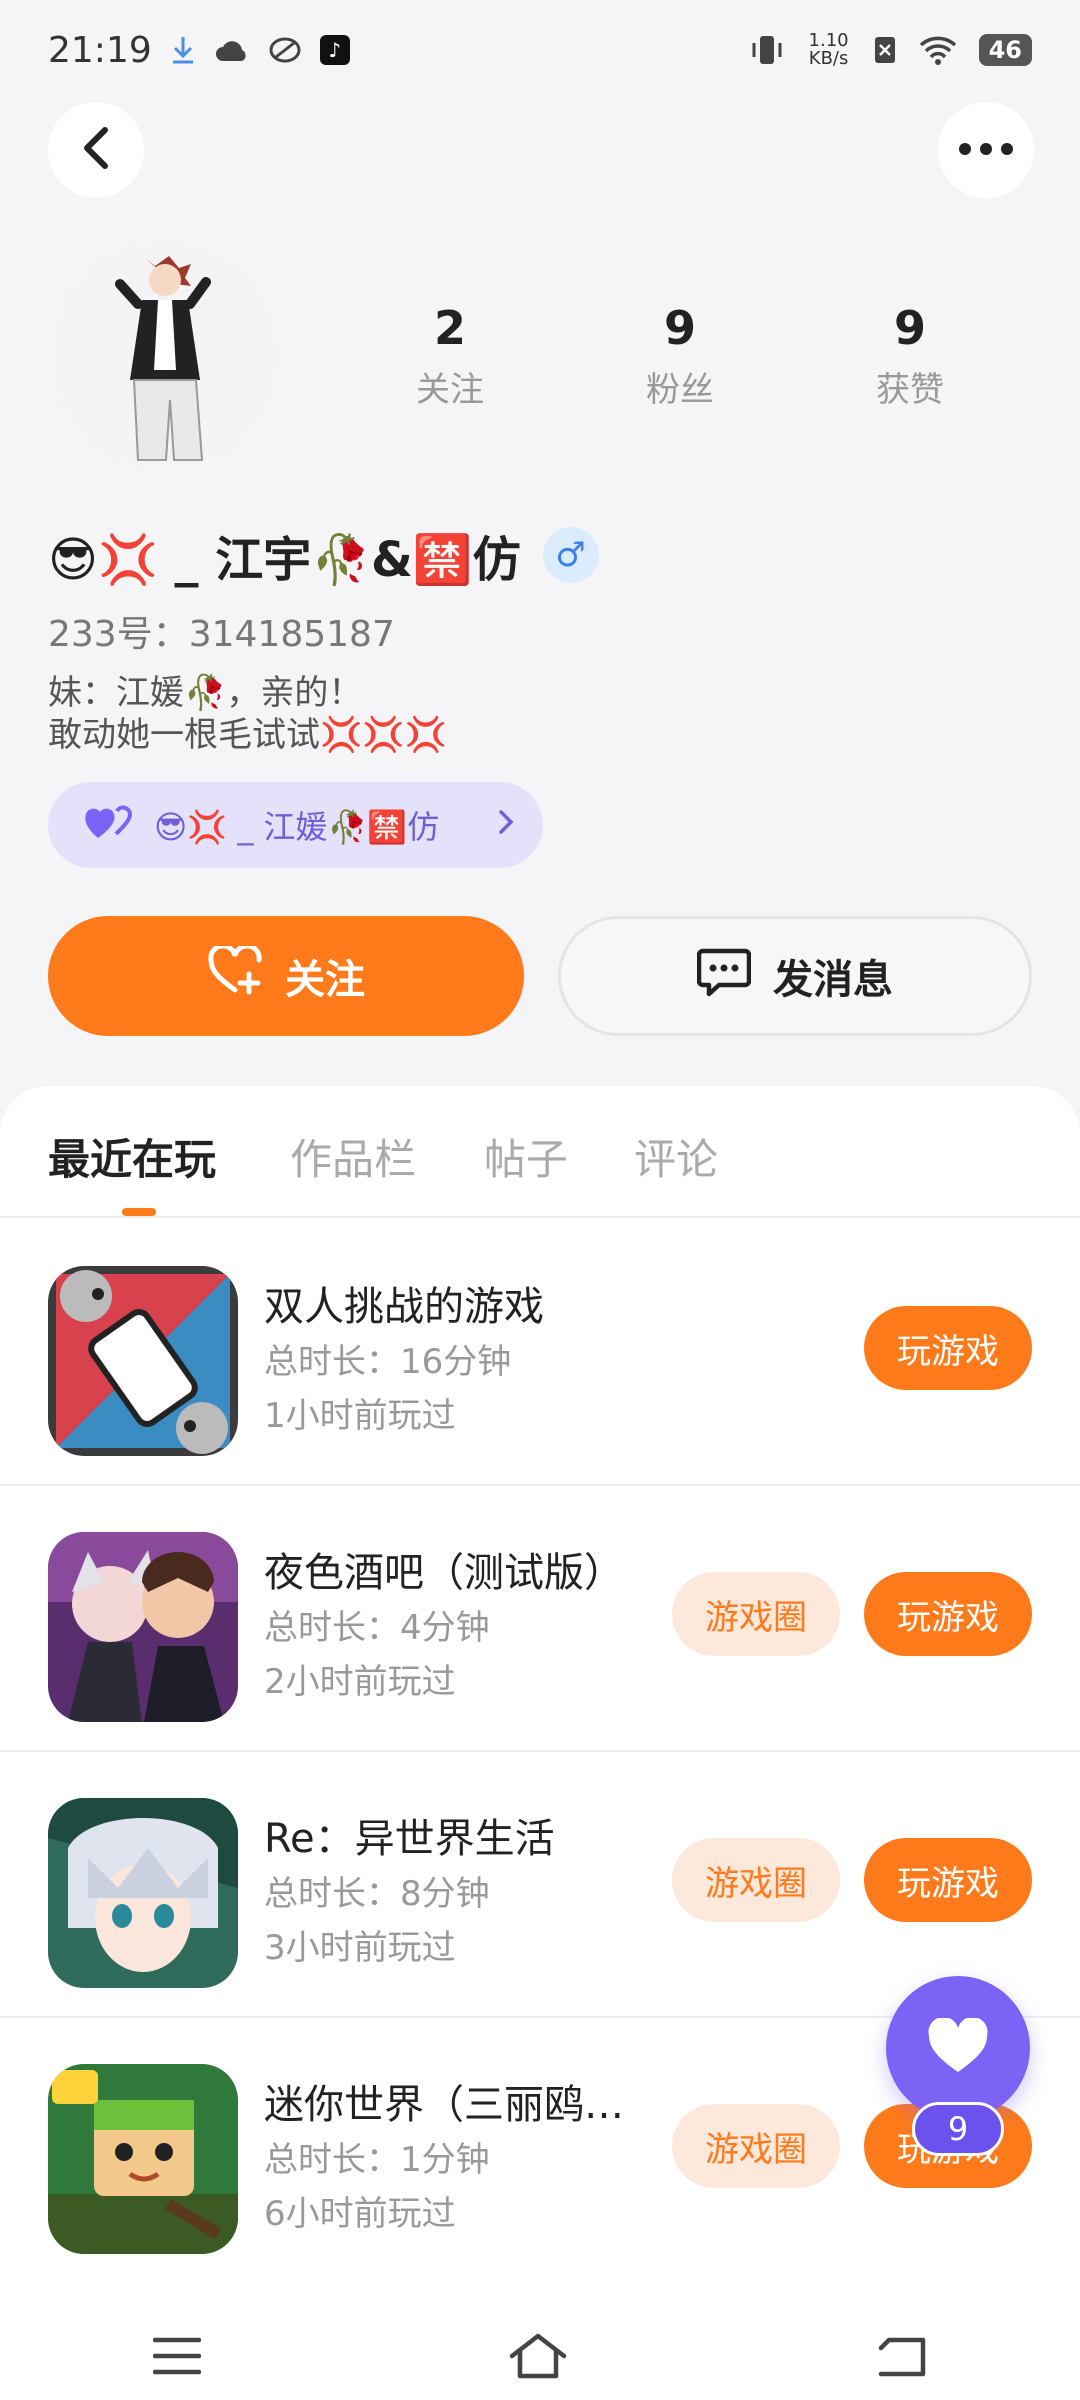 The height and width of the screenshot is (2400, 1080). I want to click on stat-label: 获赞, so click(910, 390).